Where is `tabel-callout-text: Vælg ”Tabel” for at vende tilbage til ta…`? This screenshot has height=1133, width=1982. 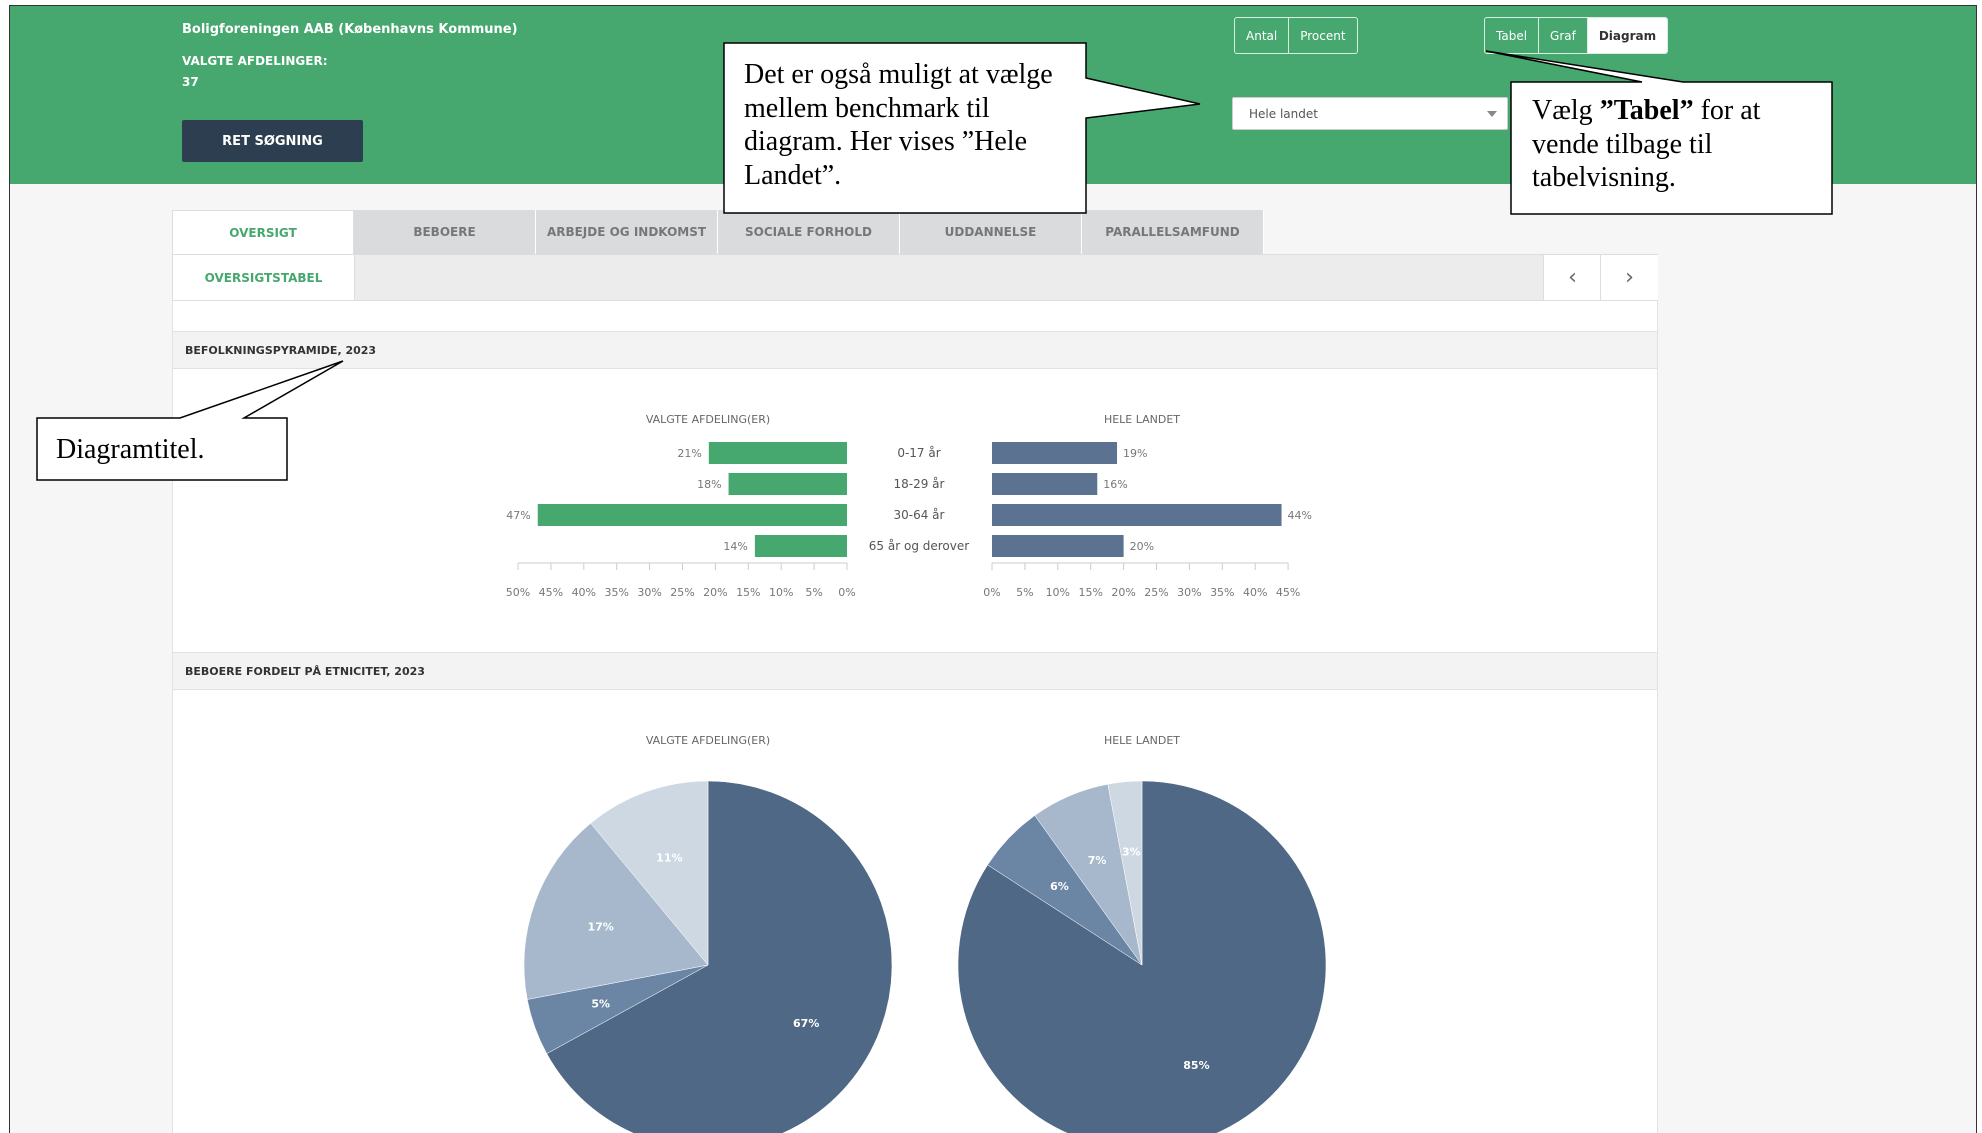 tabel-callout-text: Vælg ”Tabel” for at vende tilbage til ta… is located at coordinates (1677, 144).